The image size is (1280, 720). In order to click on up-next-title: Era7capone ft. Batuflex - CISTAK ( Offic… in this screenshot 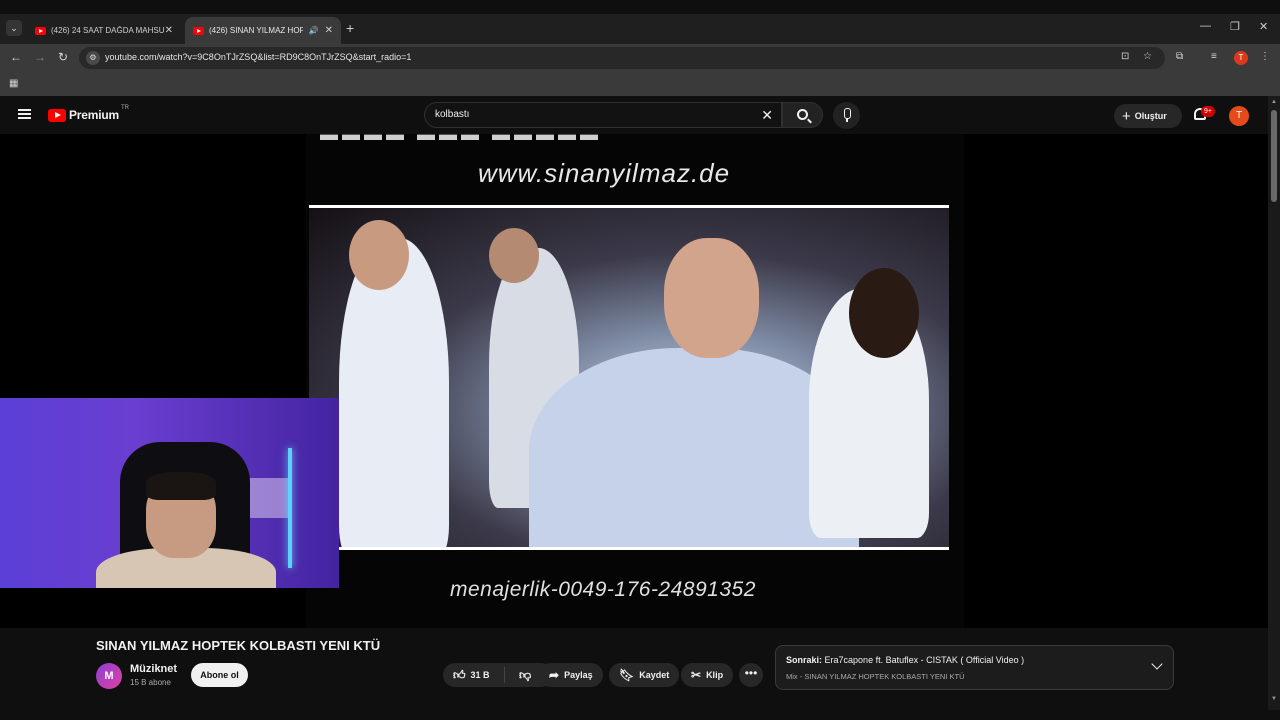, I will do `click(924, 660)`.